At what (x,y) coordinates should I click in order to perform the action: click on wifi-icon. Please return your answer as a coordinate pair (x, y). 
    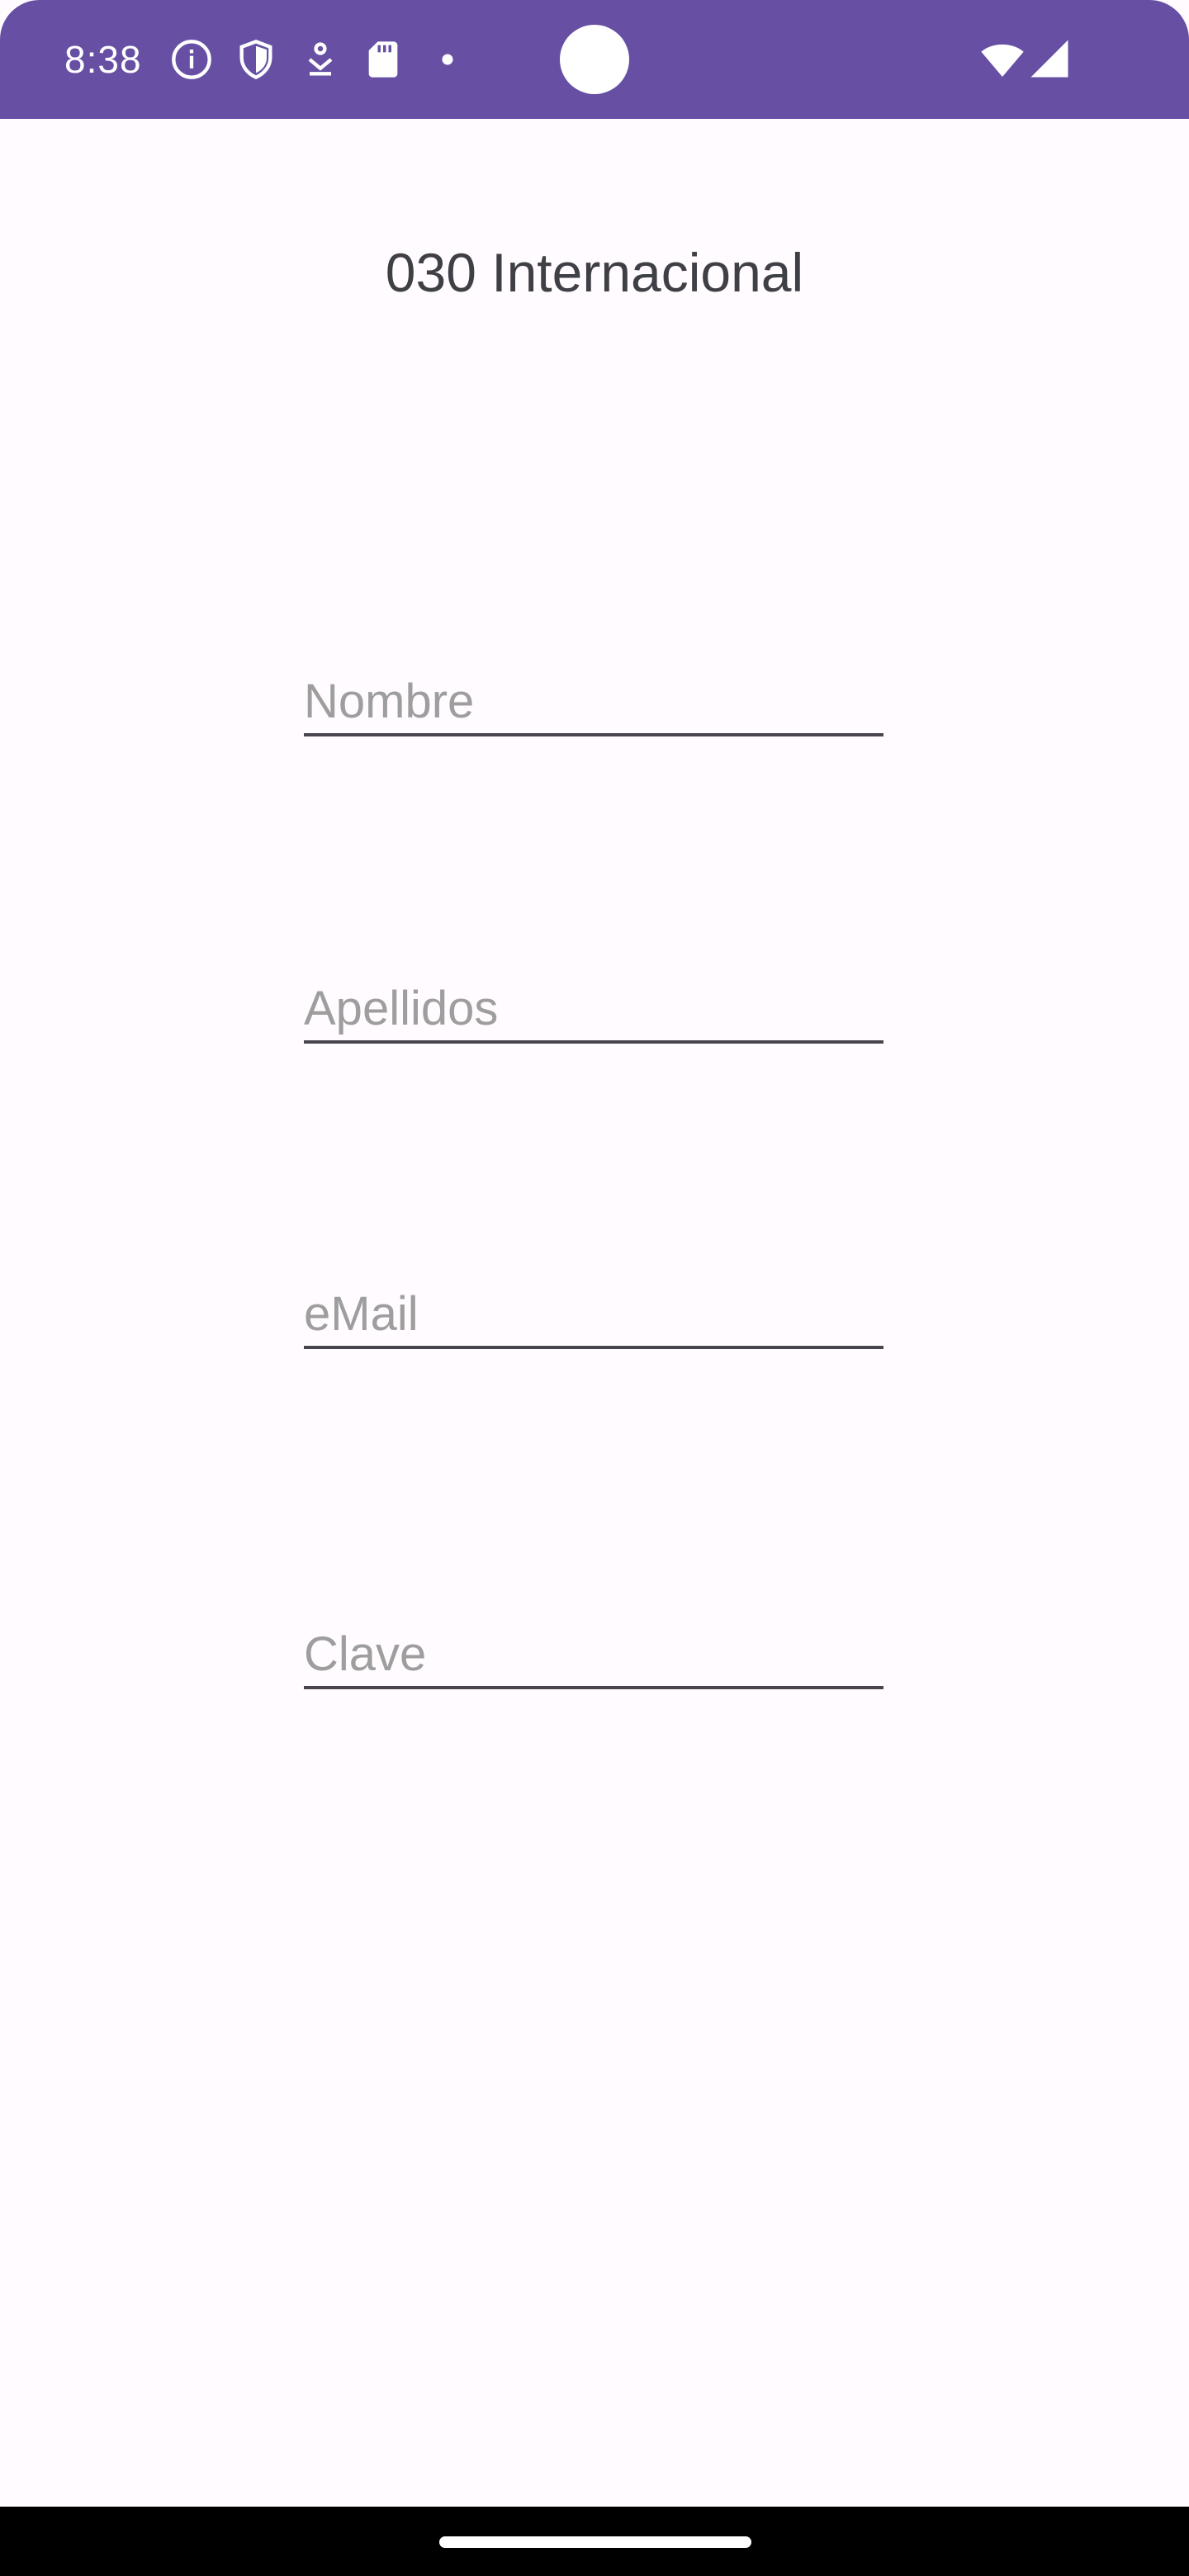
    Looking at the image, I should click on (1002, 59).